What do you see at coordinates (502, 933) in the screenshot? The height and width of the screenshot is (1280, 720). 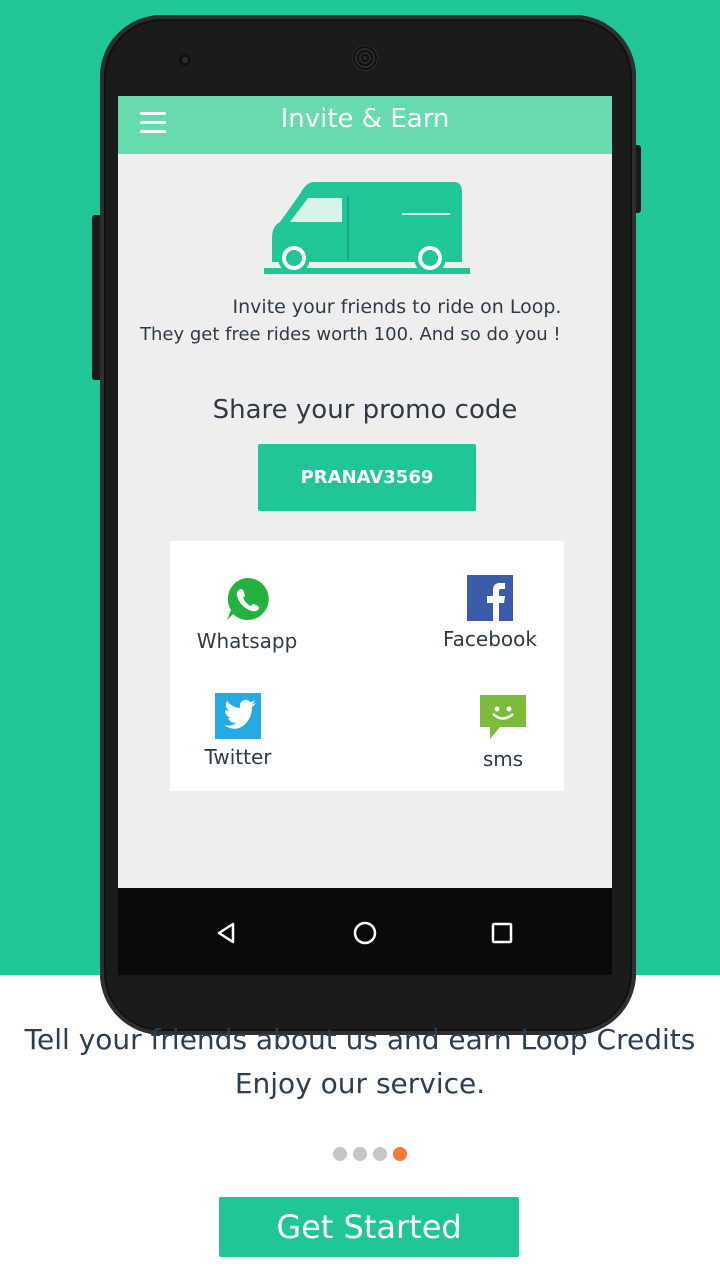 I see `recents-icon` at bounding box center [502, 933].